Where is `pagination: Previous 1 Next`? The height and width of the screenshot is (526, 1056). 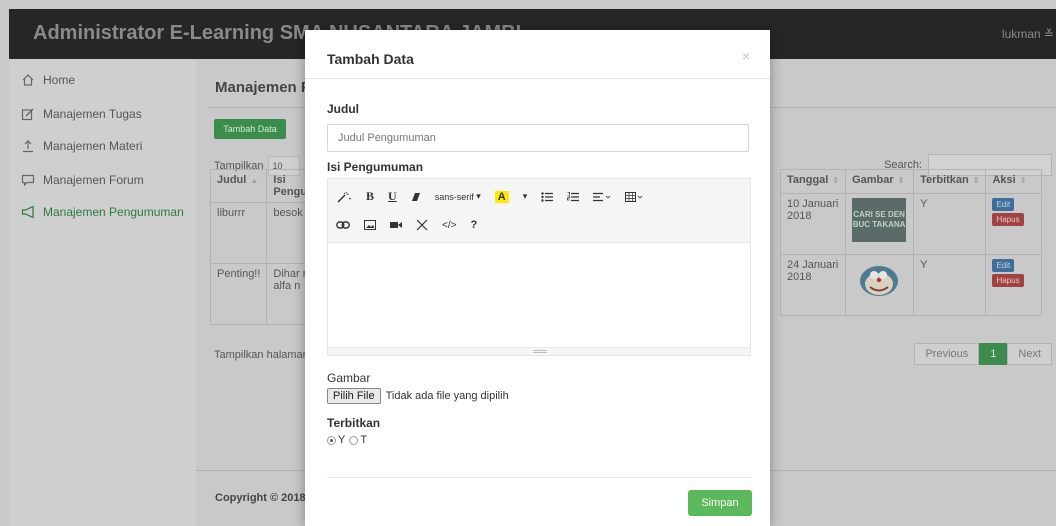 pagination: Previous 1 Next is located at coordinates (983, 354).